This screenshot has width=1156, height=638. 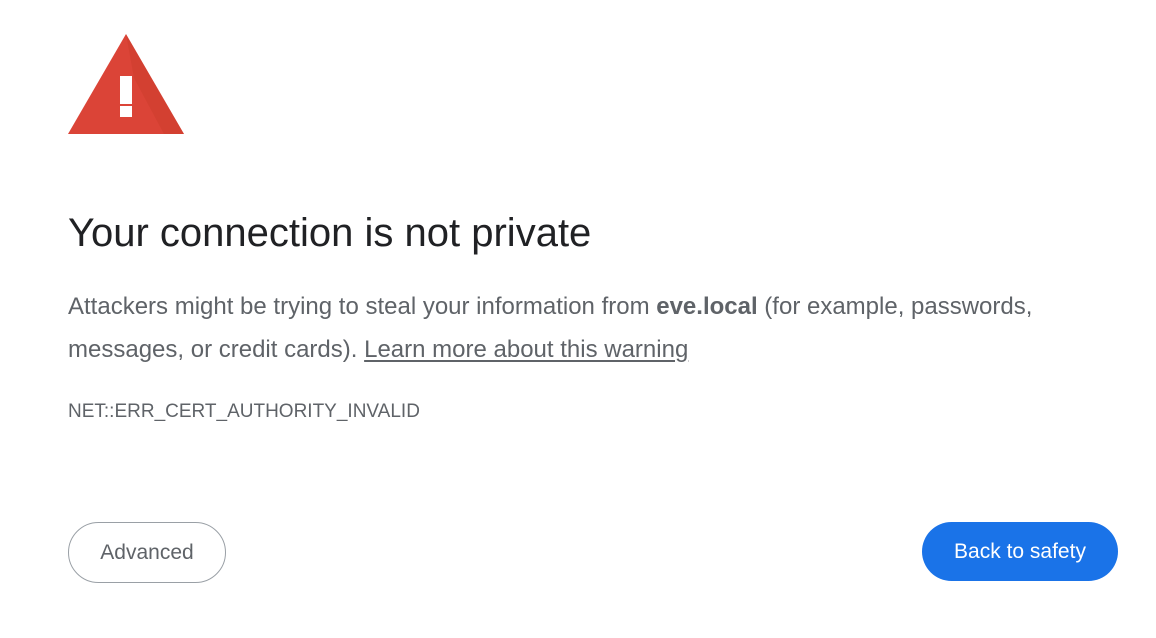 I want to click on page-title: Your connection is not private, so click(x=330, y=233).